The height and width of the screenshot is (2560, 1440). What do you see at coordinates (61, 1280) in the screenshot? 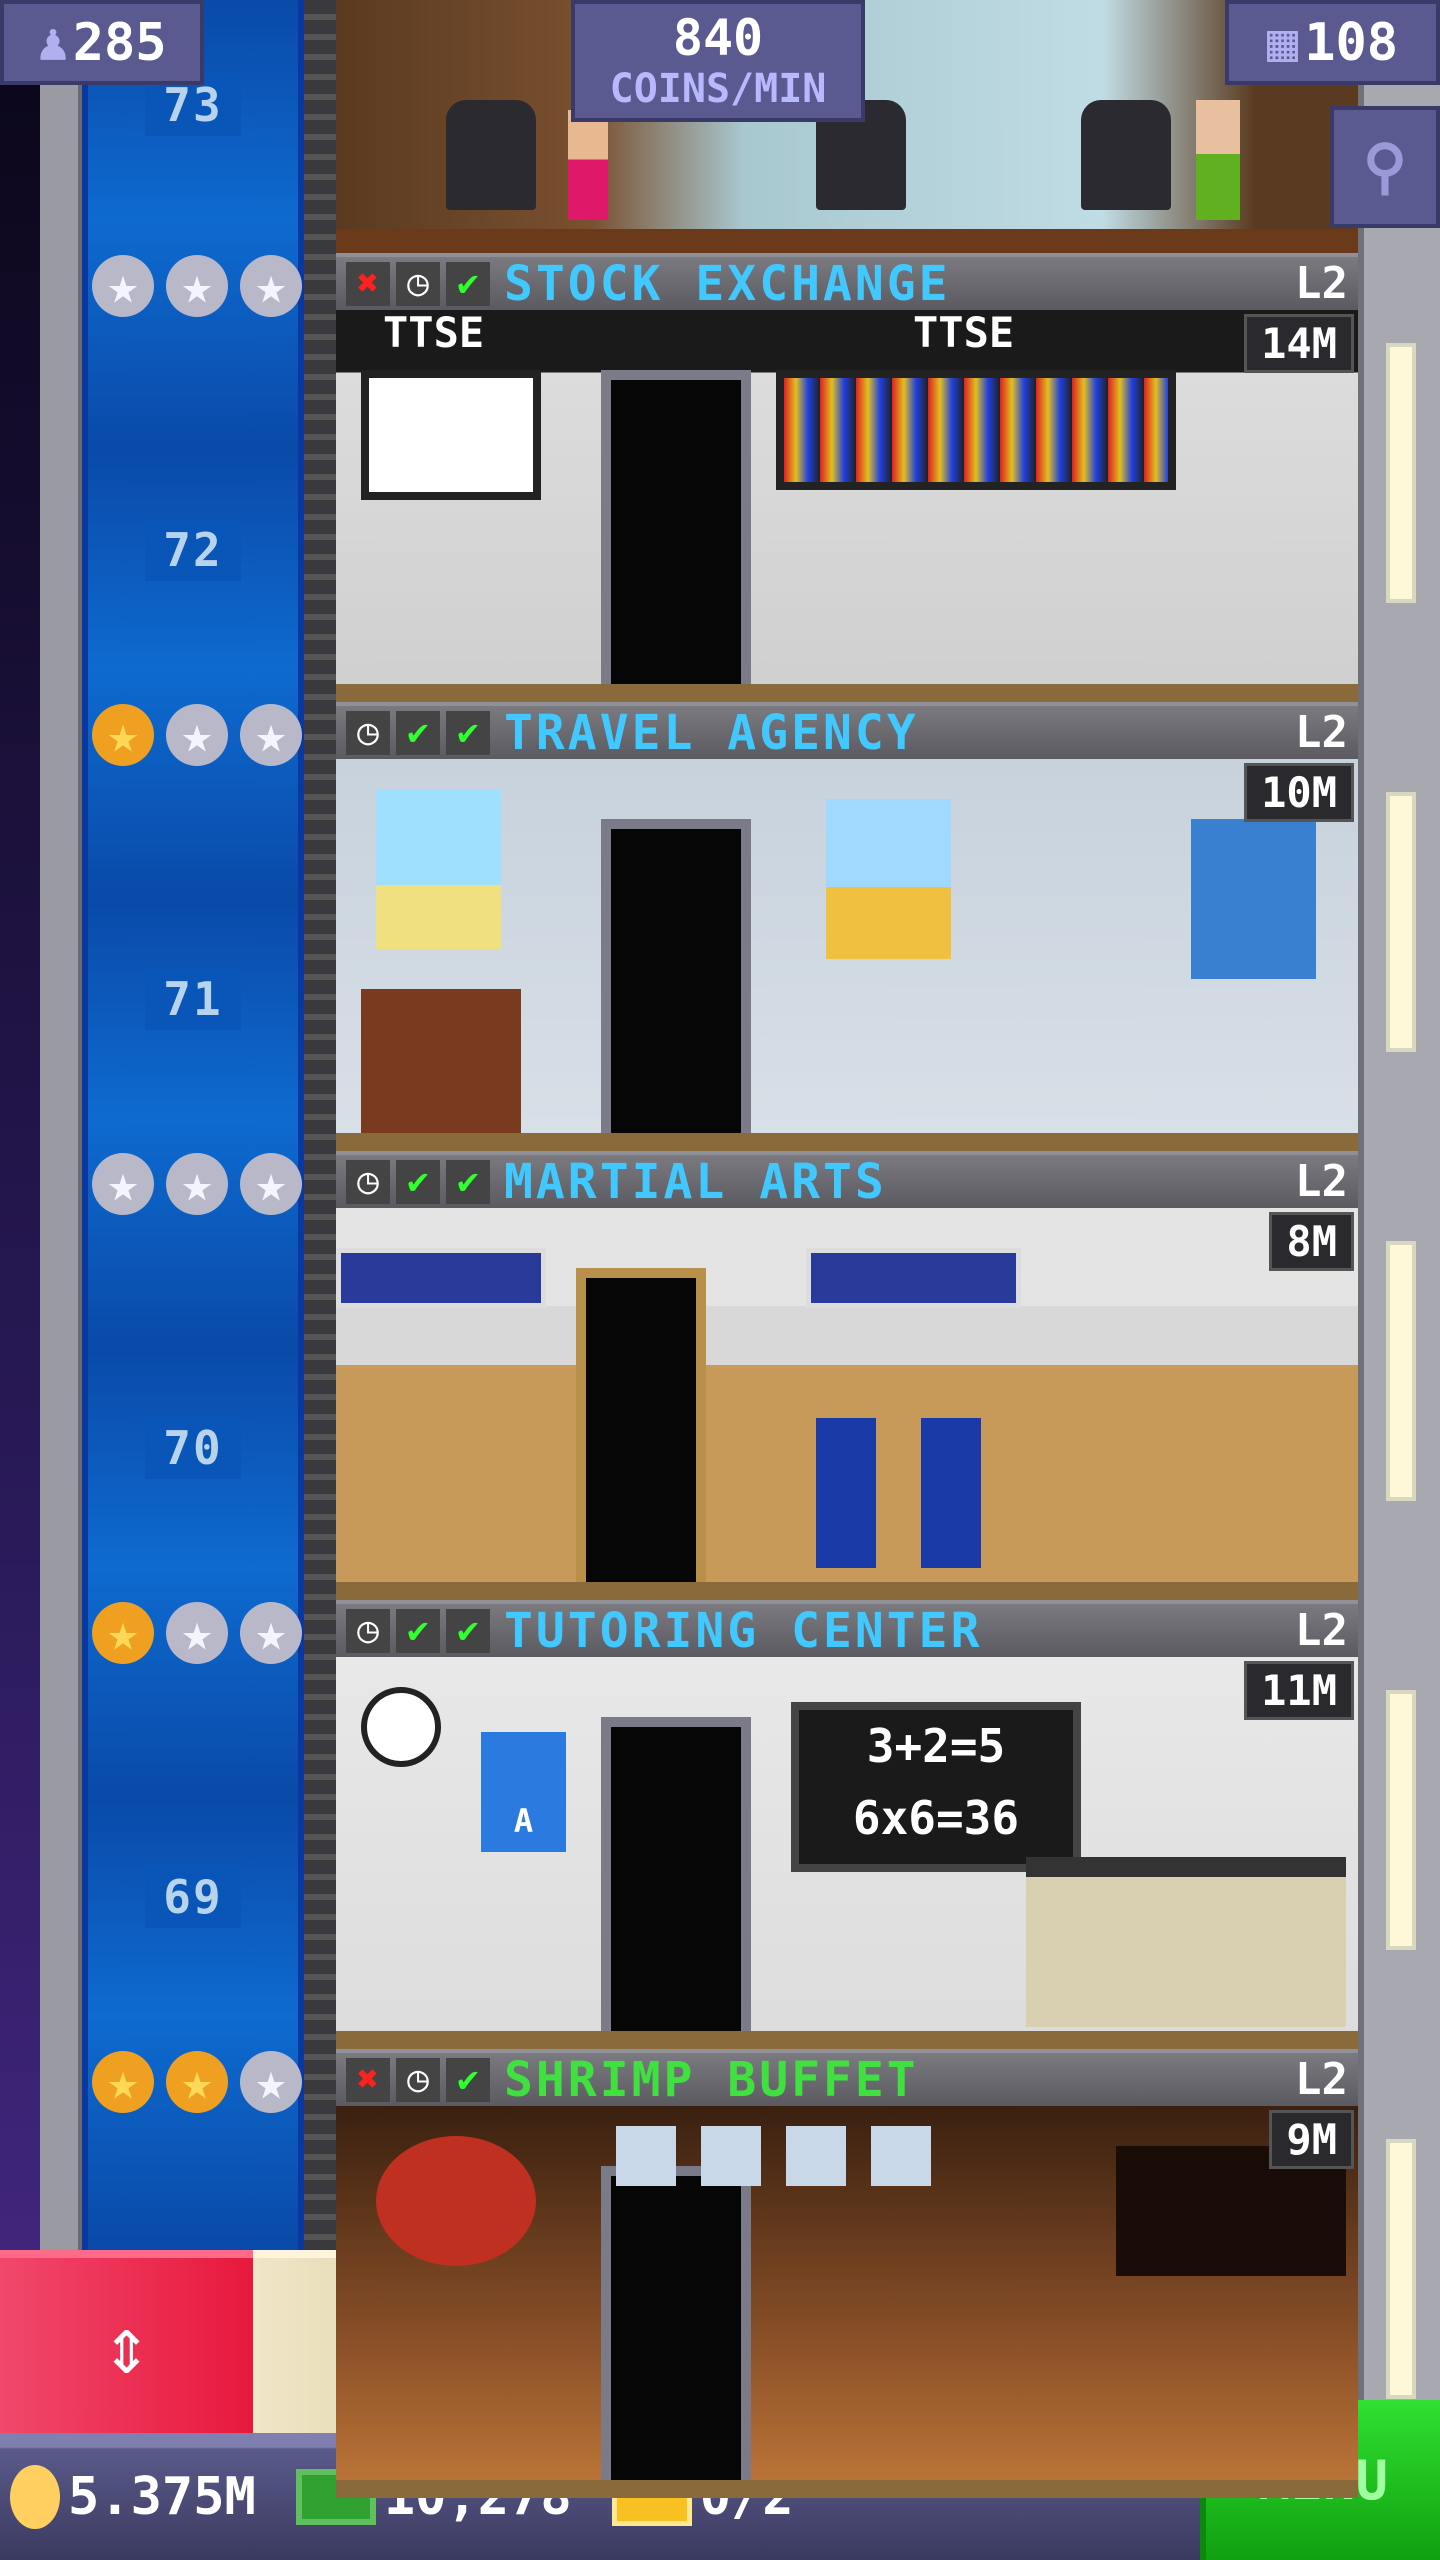
I see `tower-pillar` at bounding box center [61, 1280].